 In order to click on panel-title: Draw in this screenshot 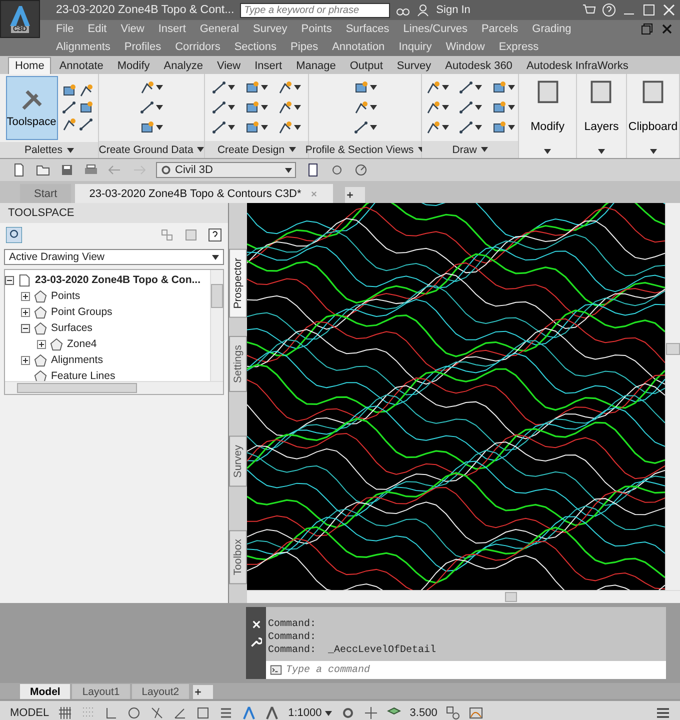, I will do `click(470, 149)`.